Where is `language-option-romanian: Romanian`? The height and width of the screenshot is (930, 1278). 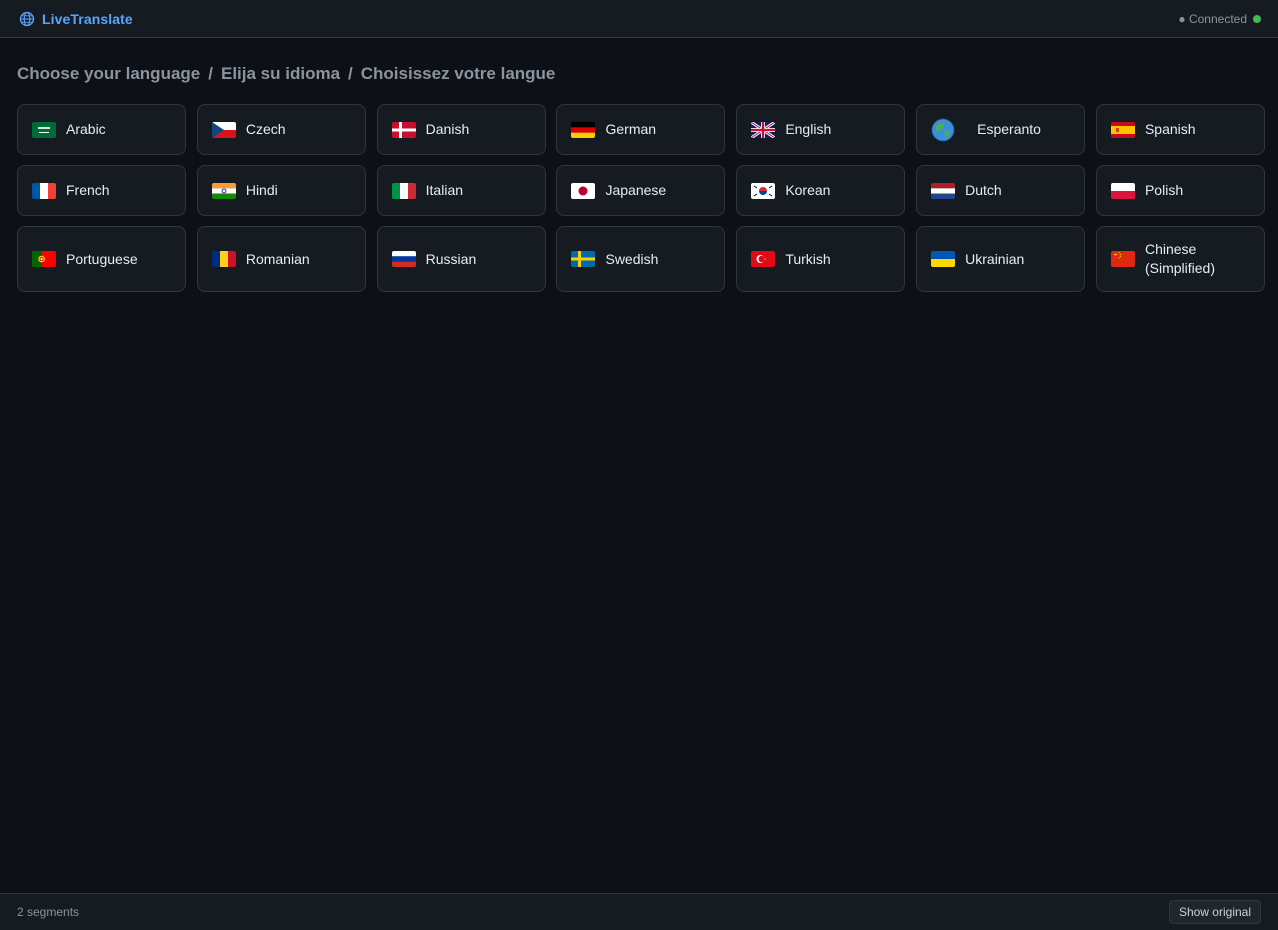
language-option-romanian: Romanian is located at coordinates (281, 259).